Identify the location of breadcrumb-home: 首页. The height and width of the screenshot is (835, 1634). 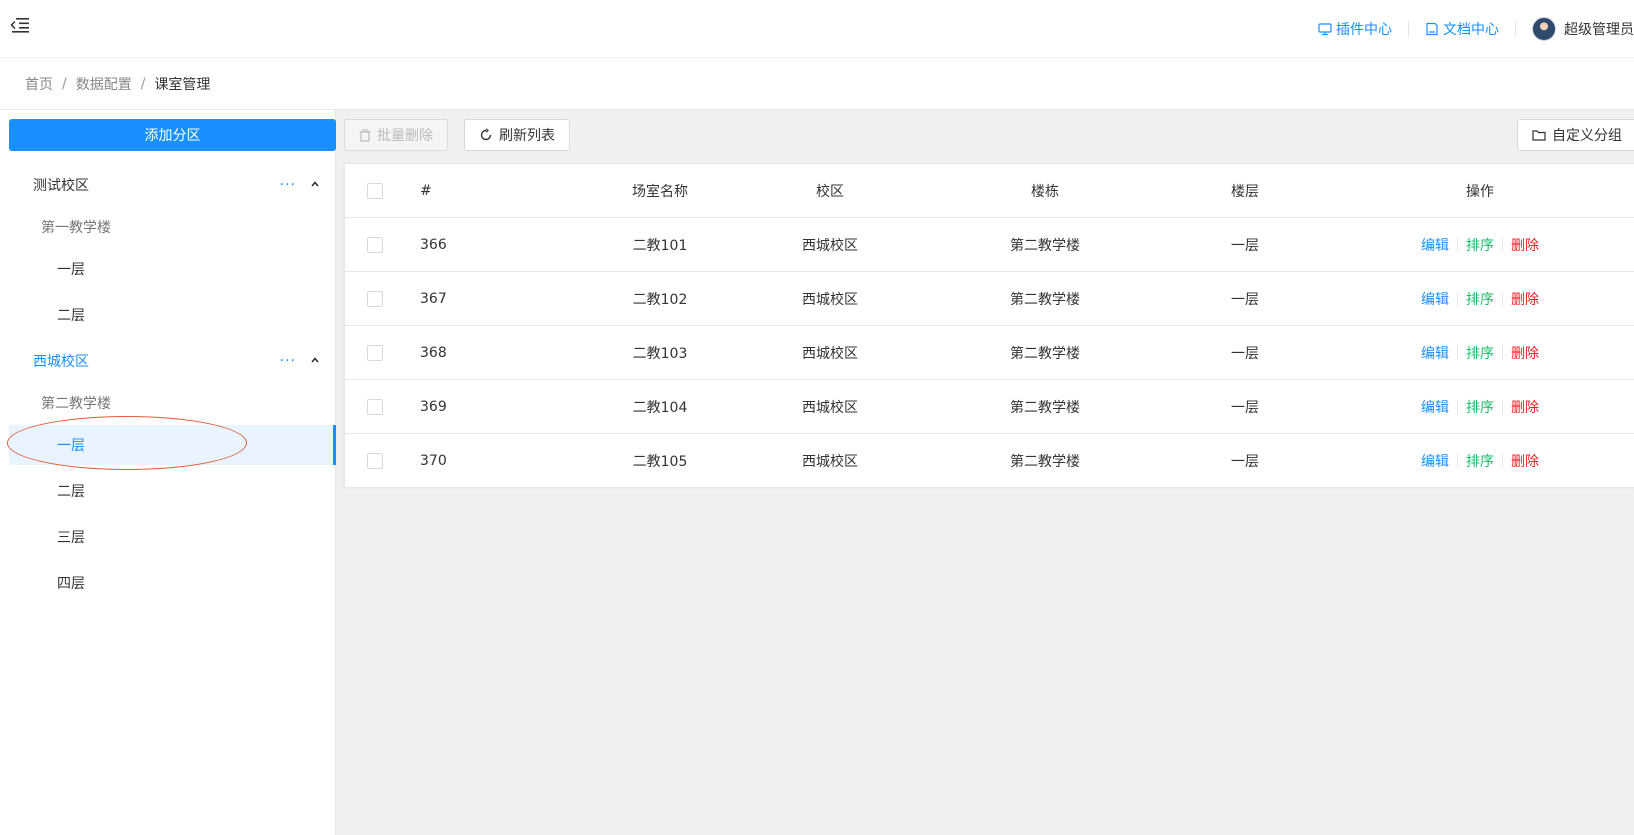
(39, 84).